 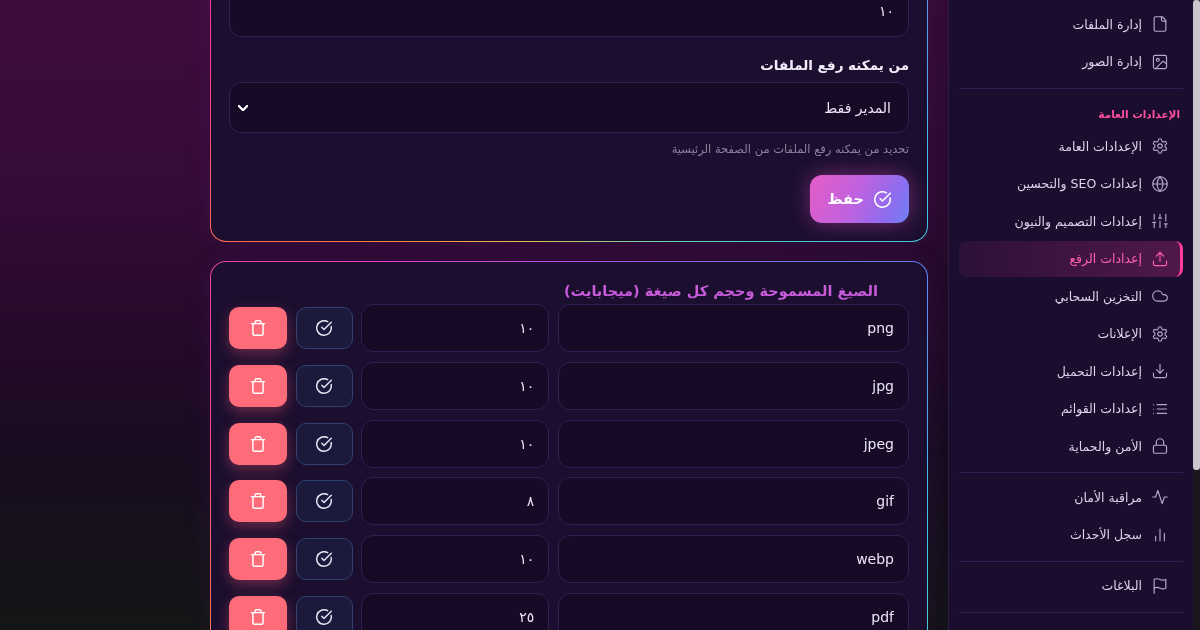 What do you see at coordinates (1160, 221) in the screenshot?
I see `sliders-icon` at bounding box center [1160, 221].